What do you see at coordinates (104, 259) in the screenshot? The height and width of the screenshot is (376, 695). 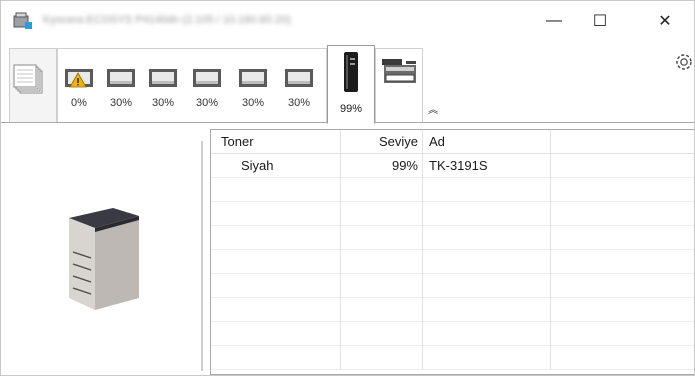 I see `printer-icon` at bounding box center [104, 259].